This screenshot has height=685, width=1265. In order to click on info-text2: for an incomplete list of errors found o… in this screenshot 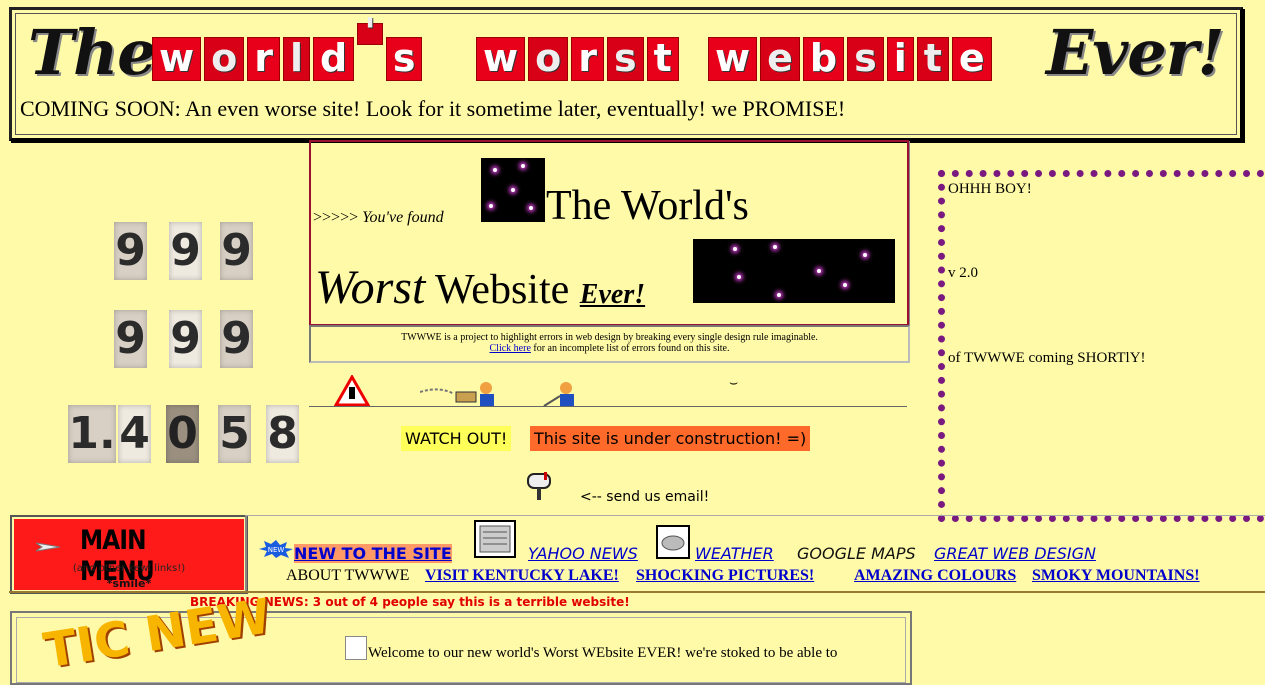, I will do `click(630, 348)`.